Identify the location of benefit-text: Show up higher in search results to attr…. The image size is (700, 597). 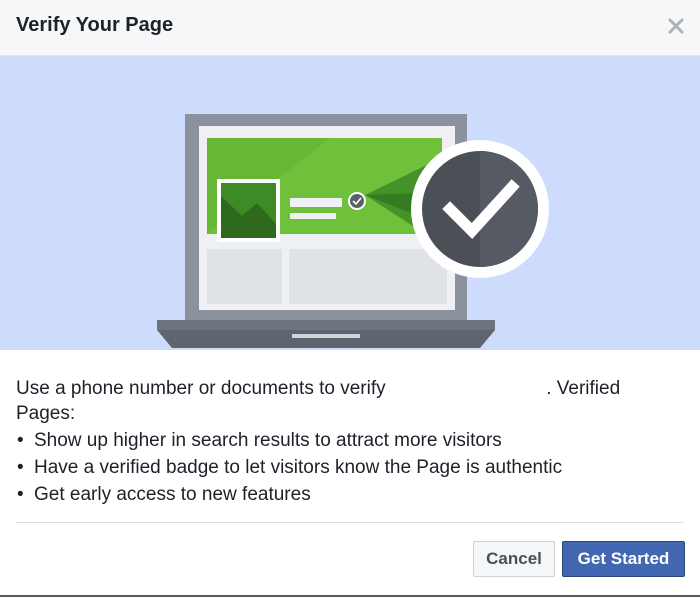
(268, 440).